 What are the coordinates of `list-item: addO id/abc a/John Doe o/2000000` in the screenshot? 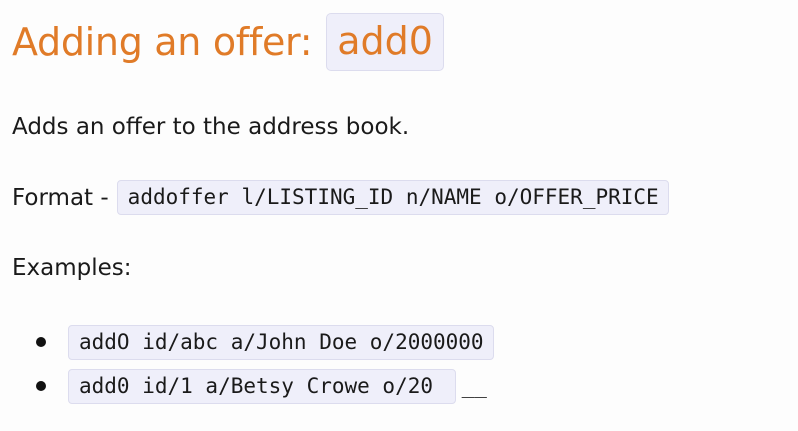 It's located at (253, 342).